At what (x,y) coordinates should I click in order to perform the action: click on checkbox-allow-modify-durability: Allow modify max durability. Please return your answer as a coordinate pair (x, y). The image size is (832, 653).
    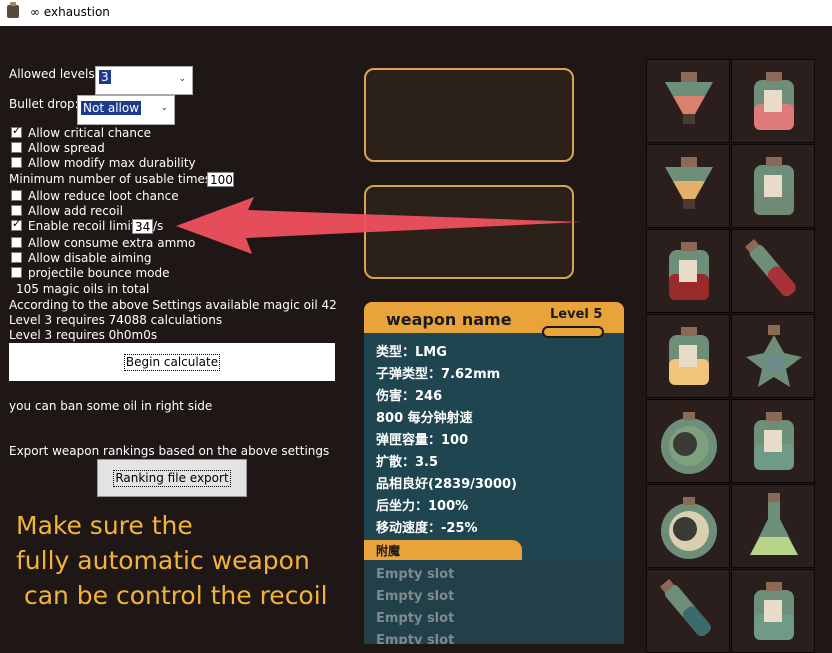
    Looking at the image, I should click on (103, 163).